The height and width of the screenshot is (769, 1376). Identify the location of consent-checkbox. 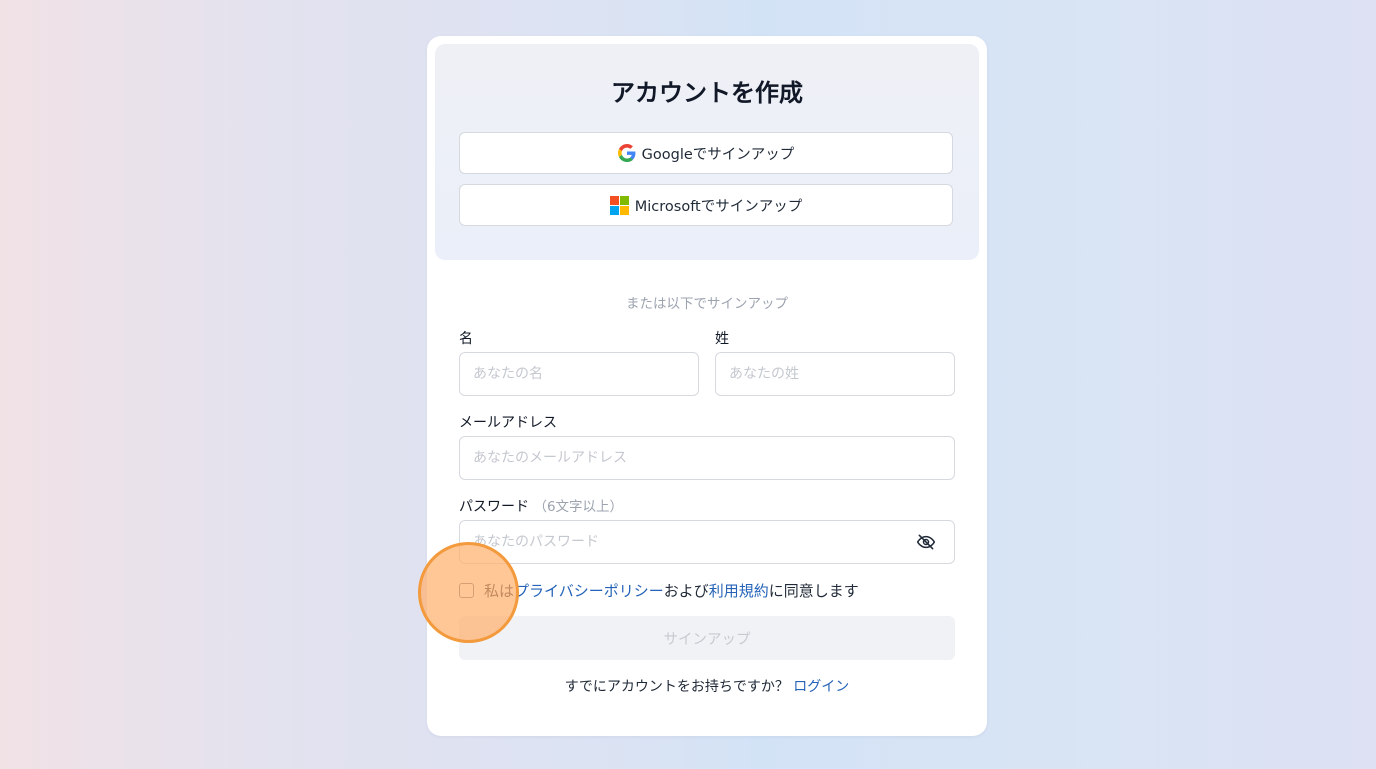
(466, 590).